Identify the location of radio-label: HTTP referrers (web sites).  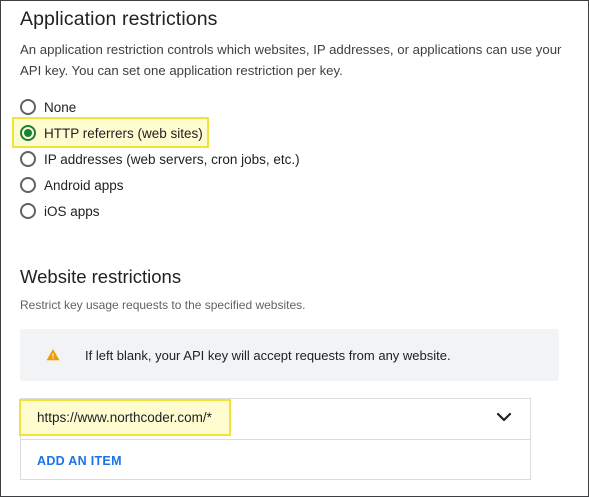
(123, 133).